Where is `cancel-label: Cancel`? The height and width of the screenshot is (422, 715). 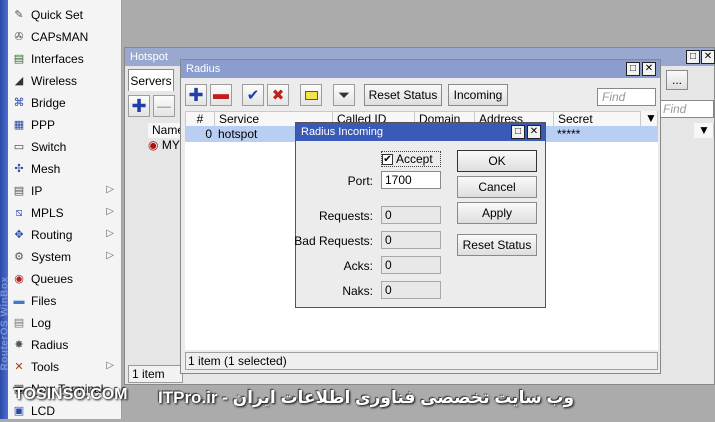
cancel-label: Cancel is located at coordinates (497, 187).